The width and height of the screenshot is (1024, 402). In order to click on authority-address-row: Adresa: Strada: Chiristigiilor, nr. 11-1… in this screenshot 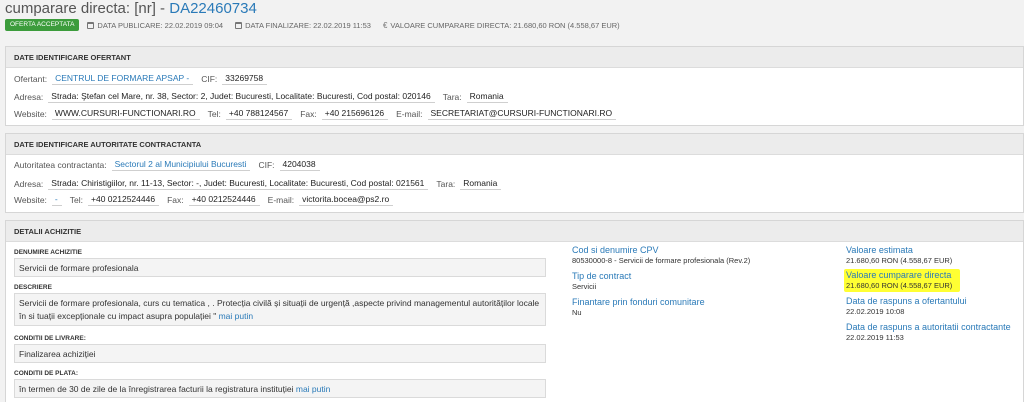, I will do `click(261, 184)`.